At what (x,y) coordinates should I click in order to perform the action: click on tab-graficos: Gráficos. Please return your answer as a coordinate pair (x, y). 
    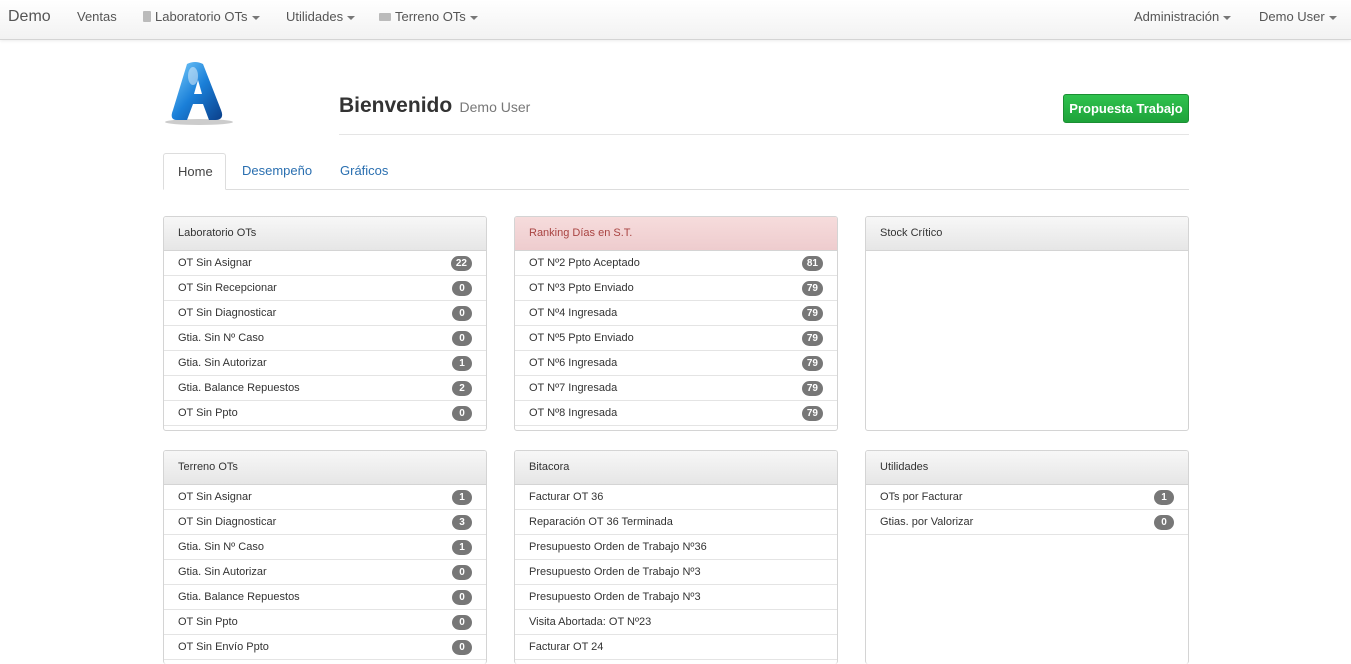
    Looking at the image, I should click on (364, 171).